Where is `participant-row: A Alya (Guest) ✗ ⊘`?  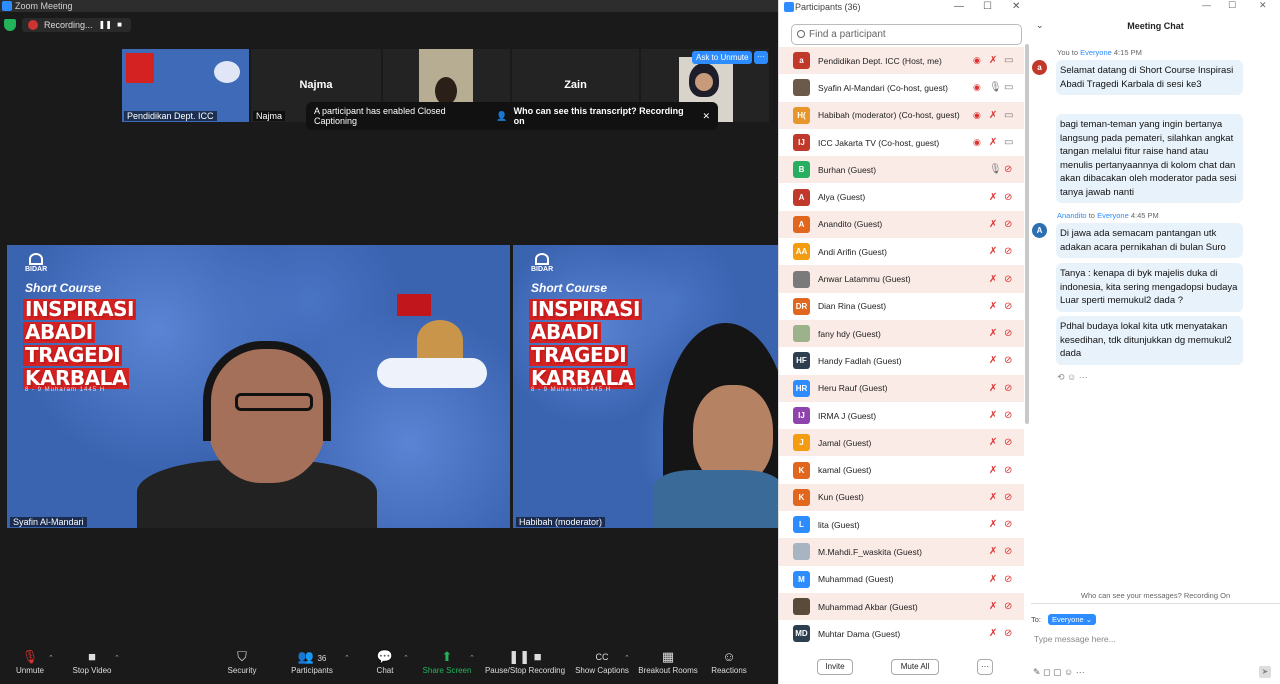 participant-row: A Alya (Guest) ✗ ⊘ is located at coordinates (901, 197).